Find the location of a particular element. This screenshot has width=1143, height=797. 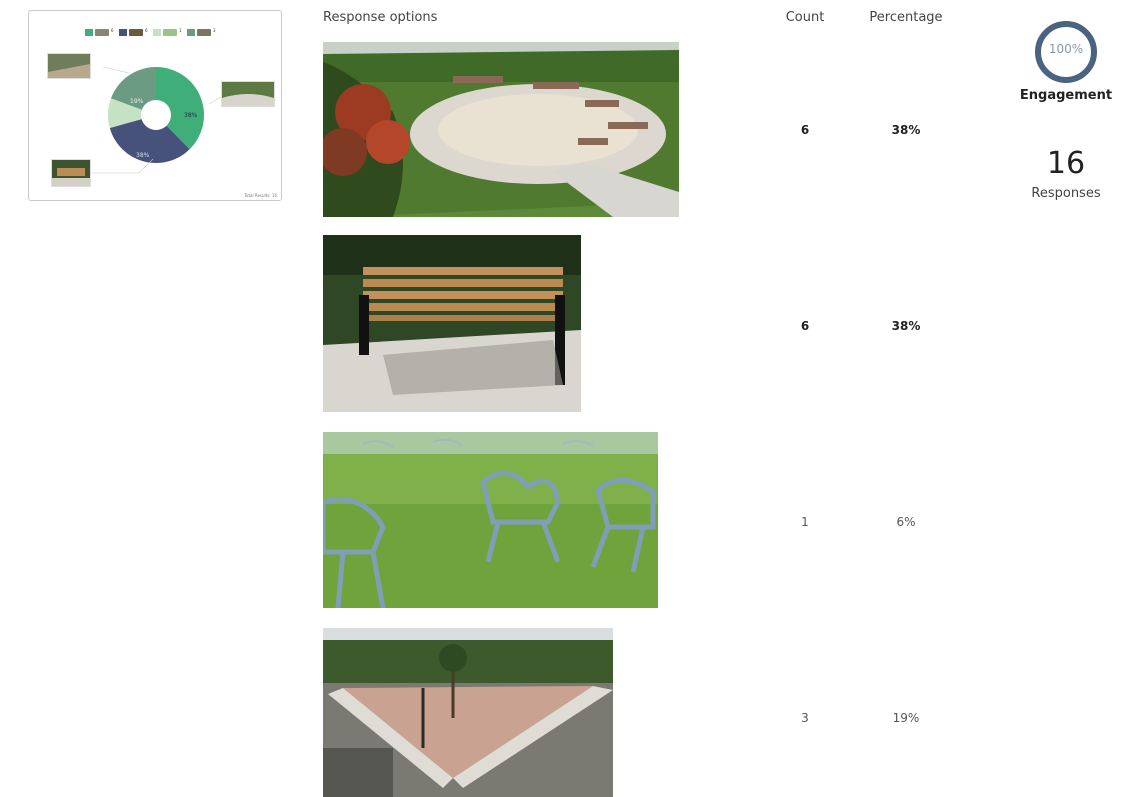

responses-label: Responses is located at coordinates (1066, 193).